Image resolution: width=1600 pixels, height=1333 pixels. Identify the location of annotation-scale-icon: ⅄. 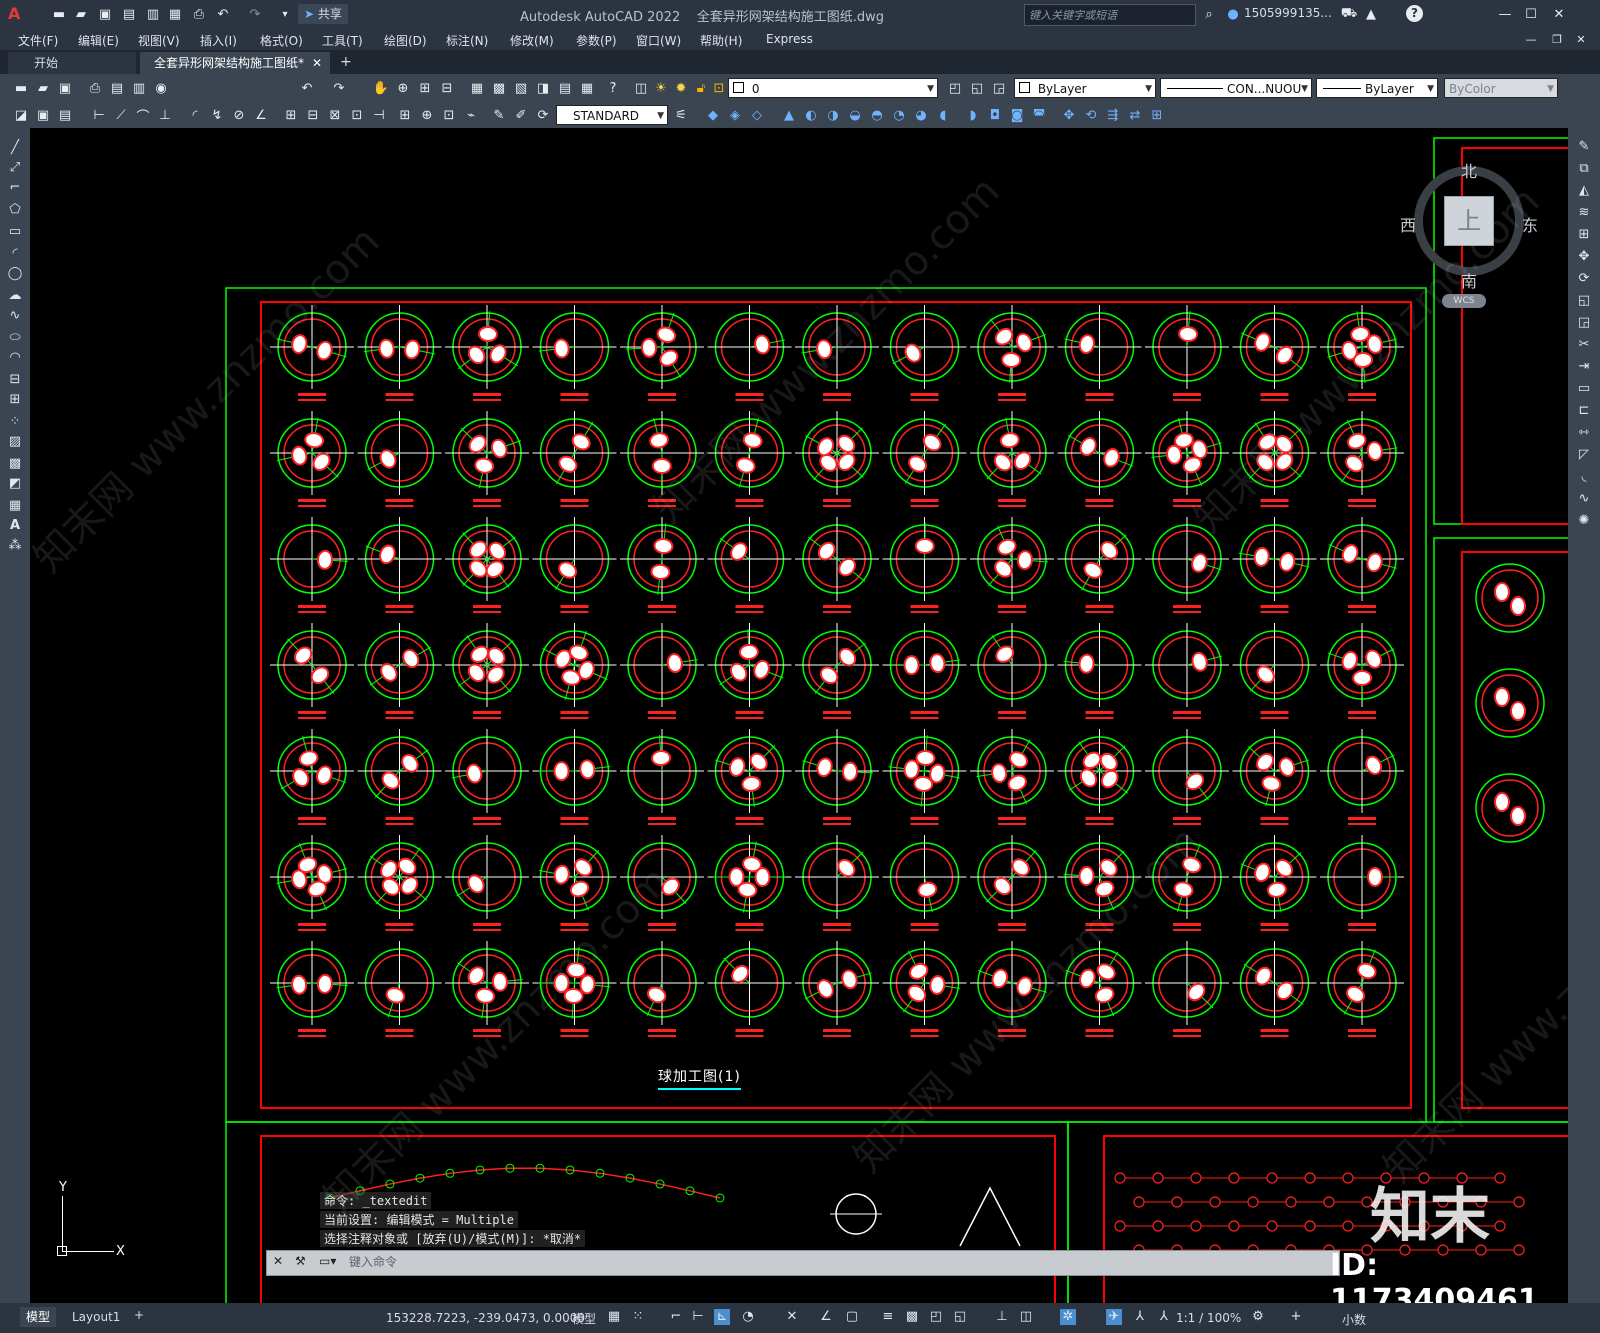
(1164, 1317).